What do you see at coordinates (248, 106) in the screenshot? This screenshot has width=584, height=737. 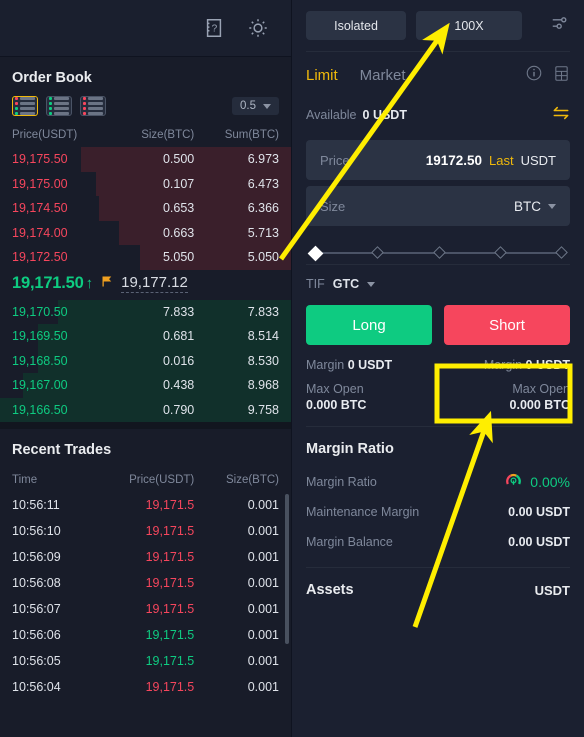 I see `grouping-value: 0.5` at bounding box center [248, 106].